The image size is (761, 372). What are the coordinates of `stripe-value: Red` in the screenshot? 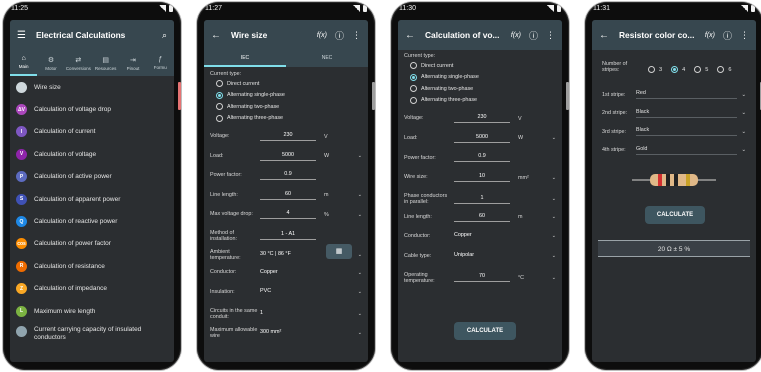 It's located at (687, 94).